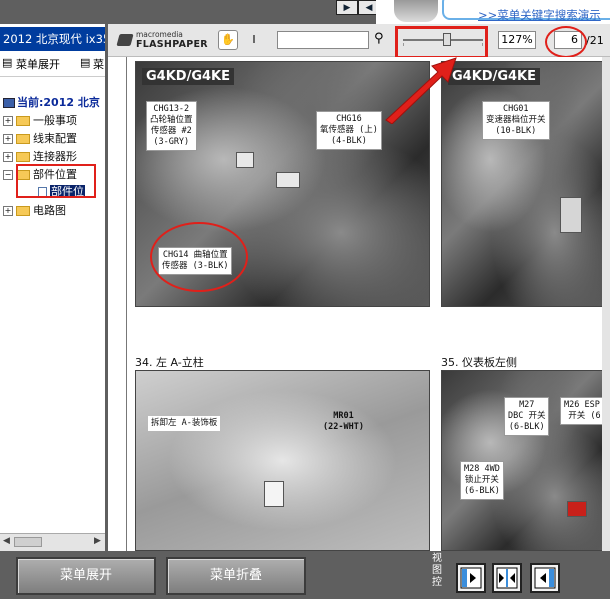 Image resolution: width=610 pixels, height=599 pixels. I want to click on menu-row: ▤ 菜单展开 ▤ 菜, so click(52, 63).